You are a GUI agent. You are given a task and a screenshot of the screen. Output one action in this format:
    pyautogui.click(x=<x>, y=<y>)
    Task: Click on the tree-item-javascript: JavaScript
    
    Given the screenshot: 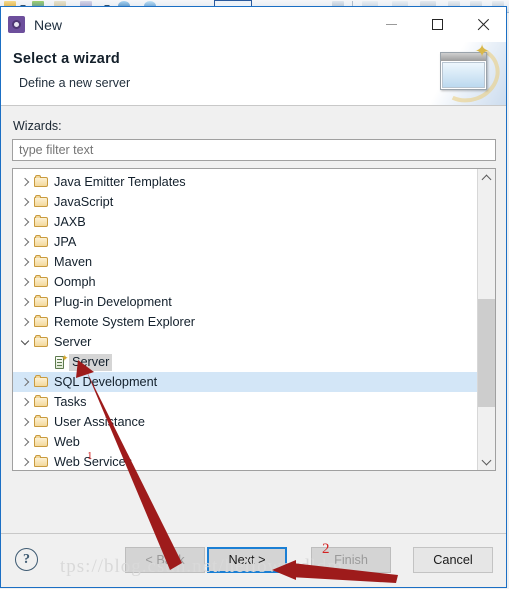 What is the action you would take?
    pyautogui.click(x=245, y=202)
    